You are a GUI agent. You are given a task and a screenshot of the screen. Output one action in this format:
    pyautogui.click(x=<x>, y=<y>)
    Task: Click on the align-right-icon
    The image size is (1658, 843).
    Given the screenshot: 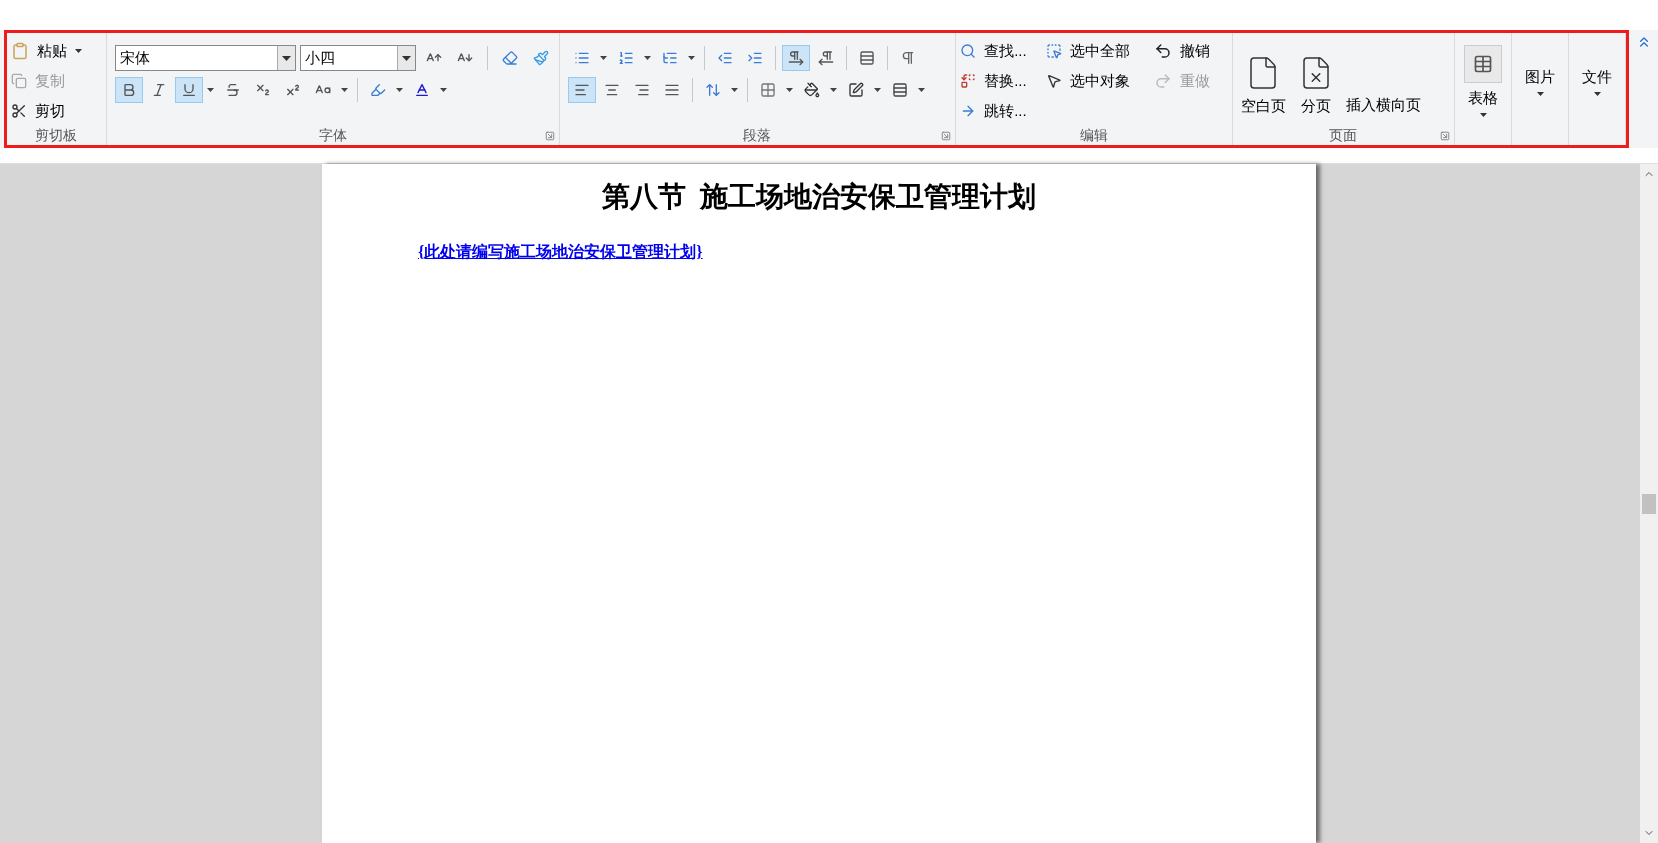 What is the action you would take?
    pyautogui.click(x=641, y=90)
    